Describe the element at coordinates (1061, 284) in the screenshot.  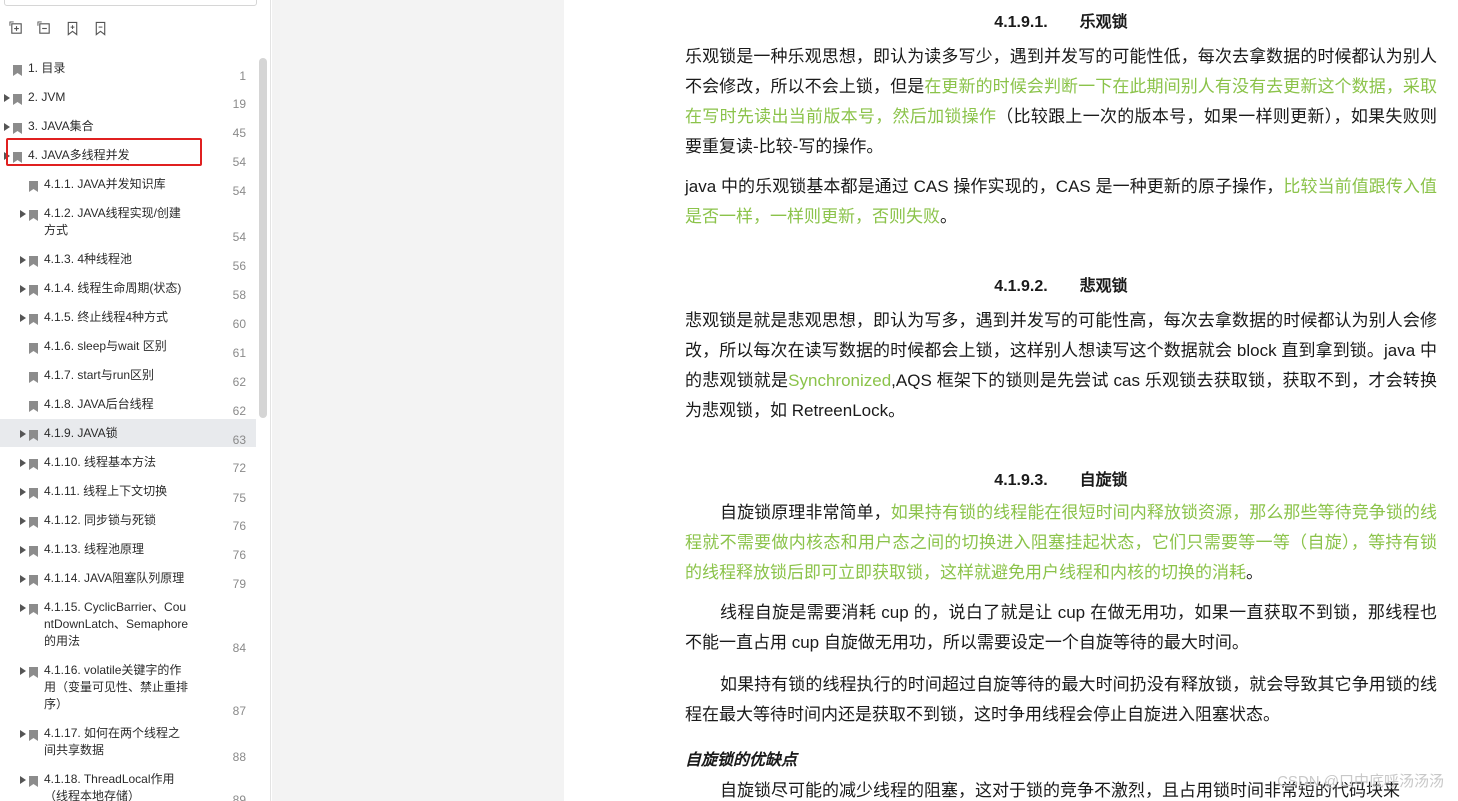
I see `section-heading: 4.1.9.2. 悲观锁` at that location.